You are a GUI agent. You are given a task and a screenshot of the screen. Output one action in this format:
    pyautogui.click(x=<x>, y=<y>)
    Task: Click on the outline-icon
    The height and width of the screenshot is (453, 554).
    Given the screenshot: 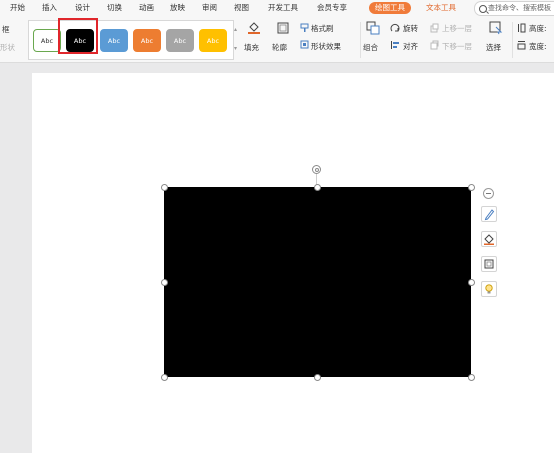 What is the action you would take?
    pyautogui.click(x=283, y=28)
    